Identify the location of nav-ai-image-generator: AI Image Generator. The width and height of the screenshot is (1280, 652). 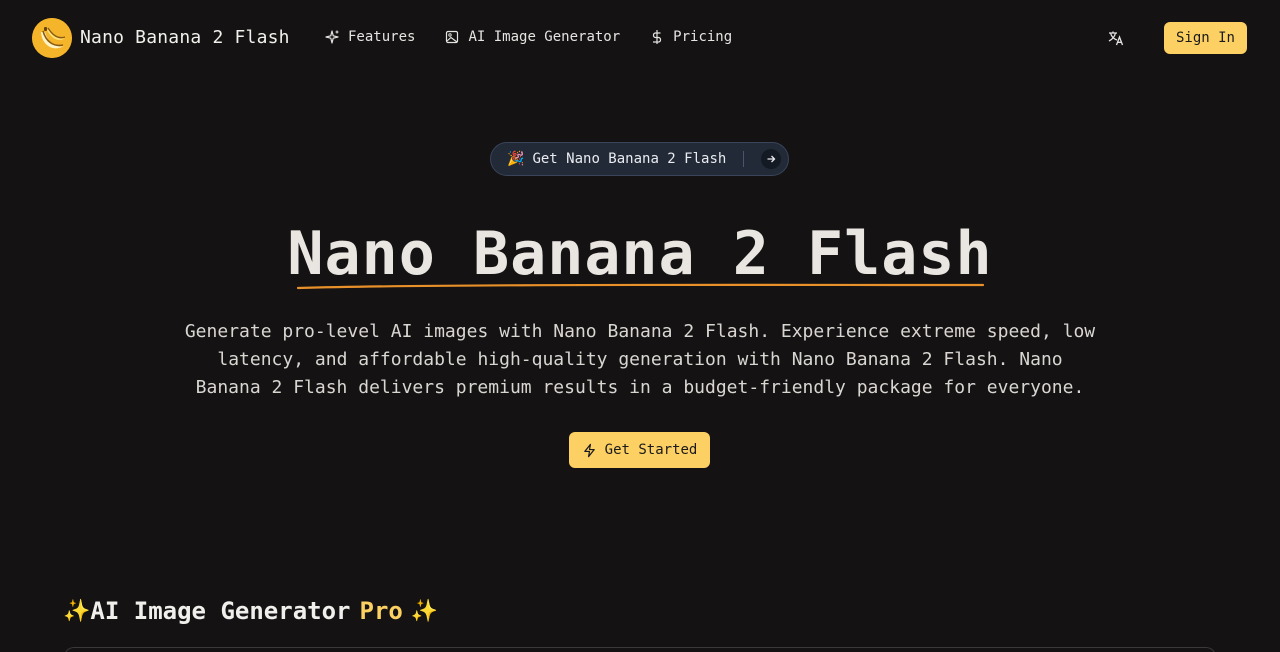
(532, 37).